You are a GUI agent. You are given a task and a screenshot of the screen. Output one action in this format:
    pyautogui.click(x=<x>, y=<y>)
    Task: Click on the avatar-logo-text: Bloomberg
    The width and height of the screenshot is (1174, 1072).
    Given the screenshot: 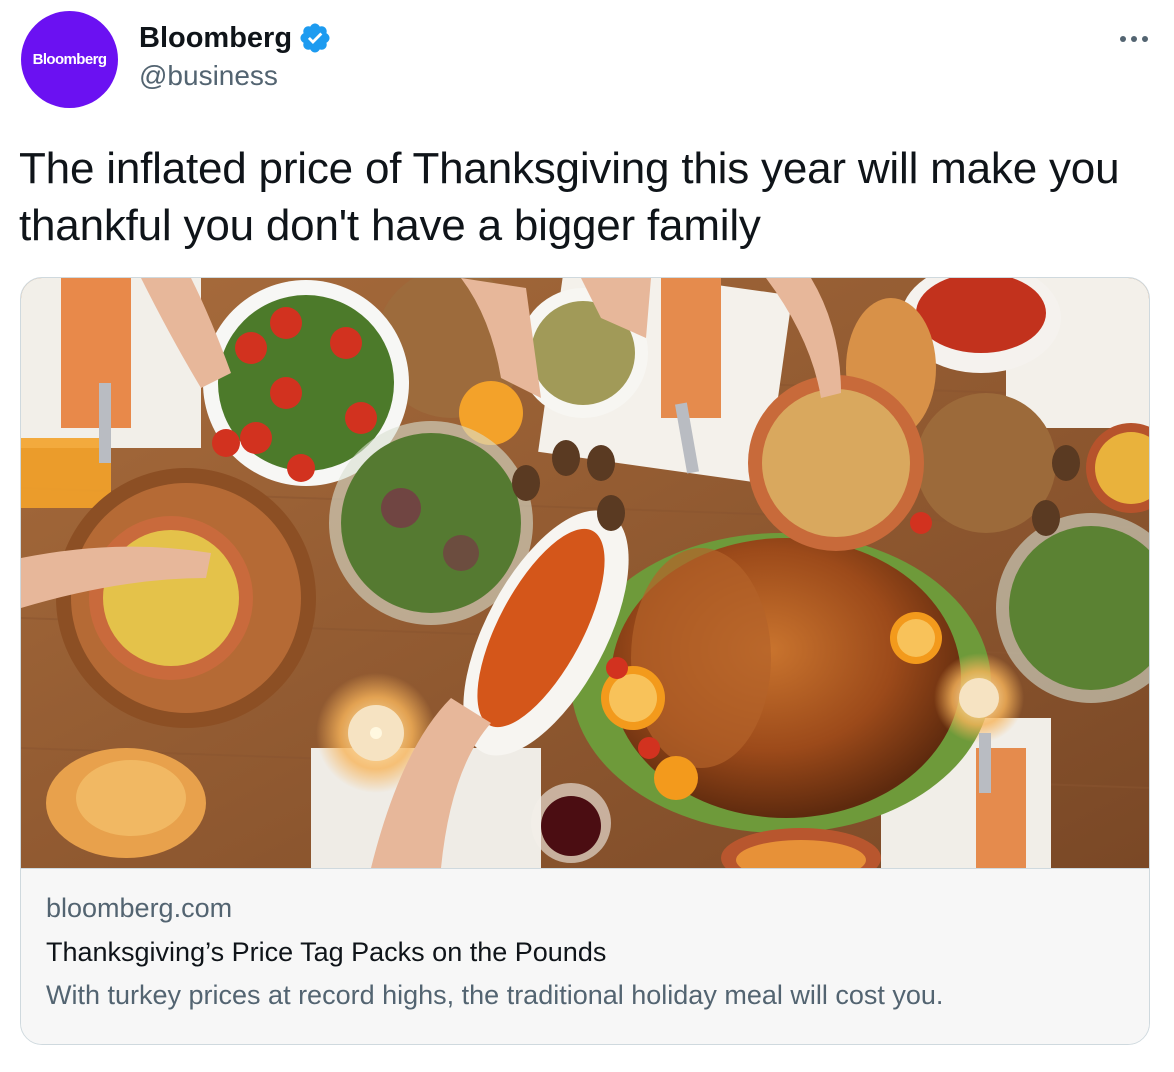 What is the action you would take?
    pyautogui.click(x=69, y=59)
    